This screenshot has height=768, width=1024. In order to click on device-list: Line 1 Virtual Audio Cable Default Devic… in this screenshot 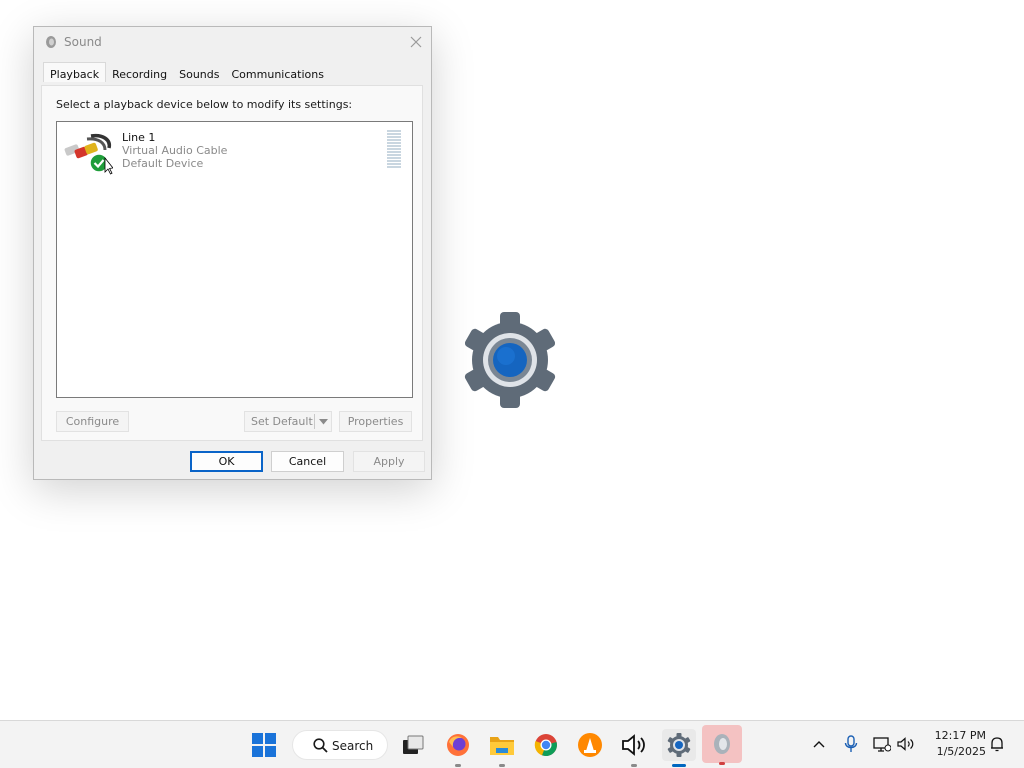, I will do `click(234, 259)`.